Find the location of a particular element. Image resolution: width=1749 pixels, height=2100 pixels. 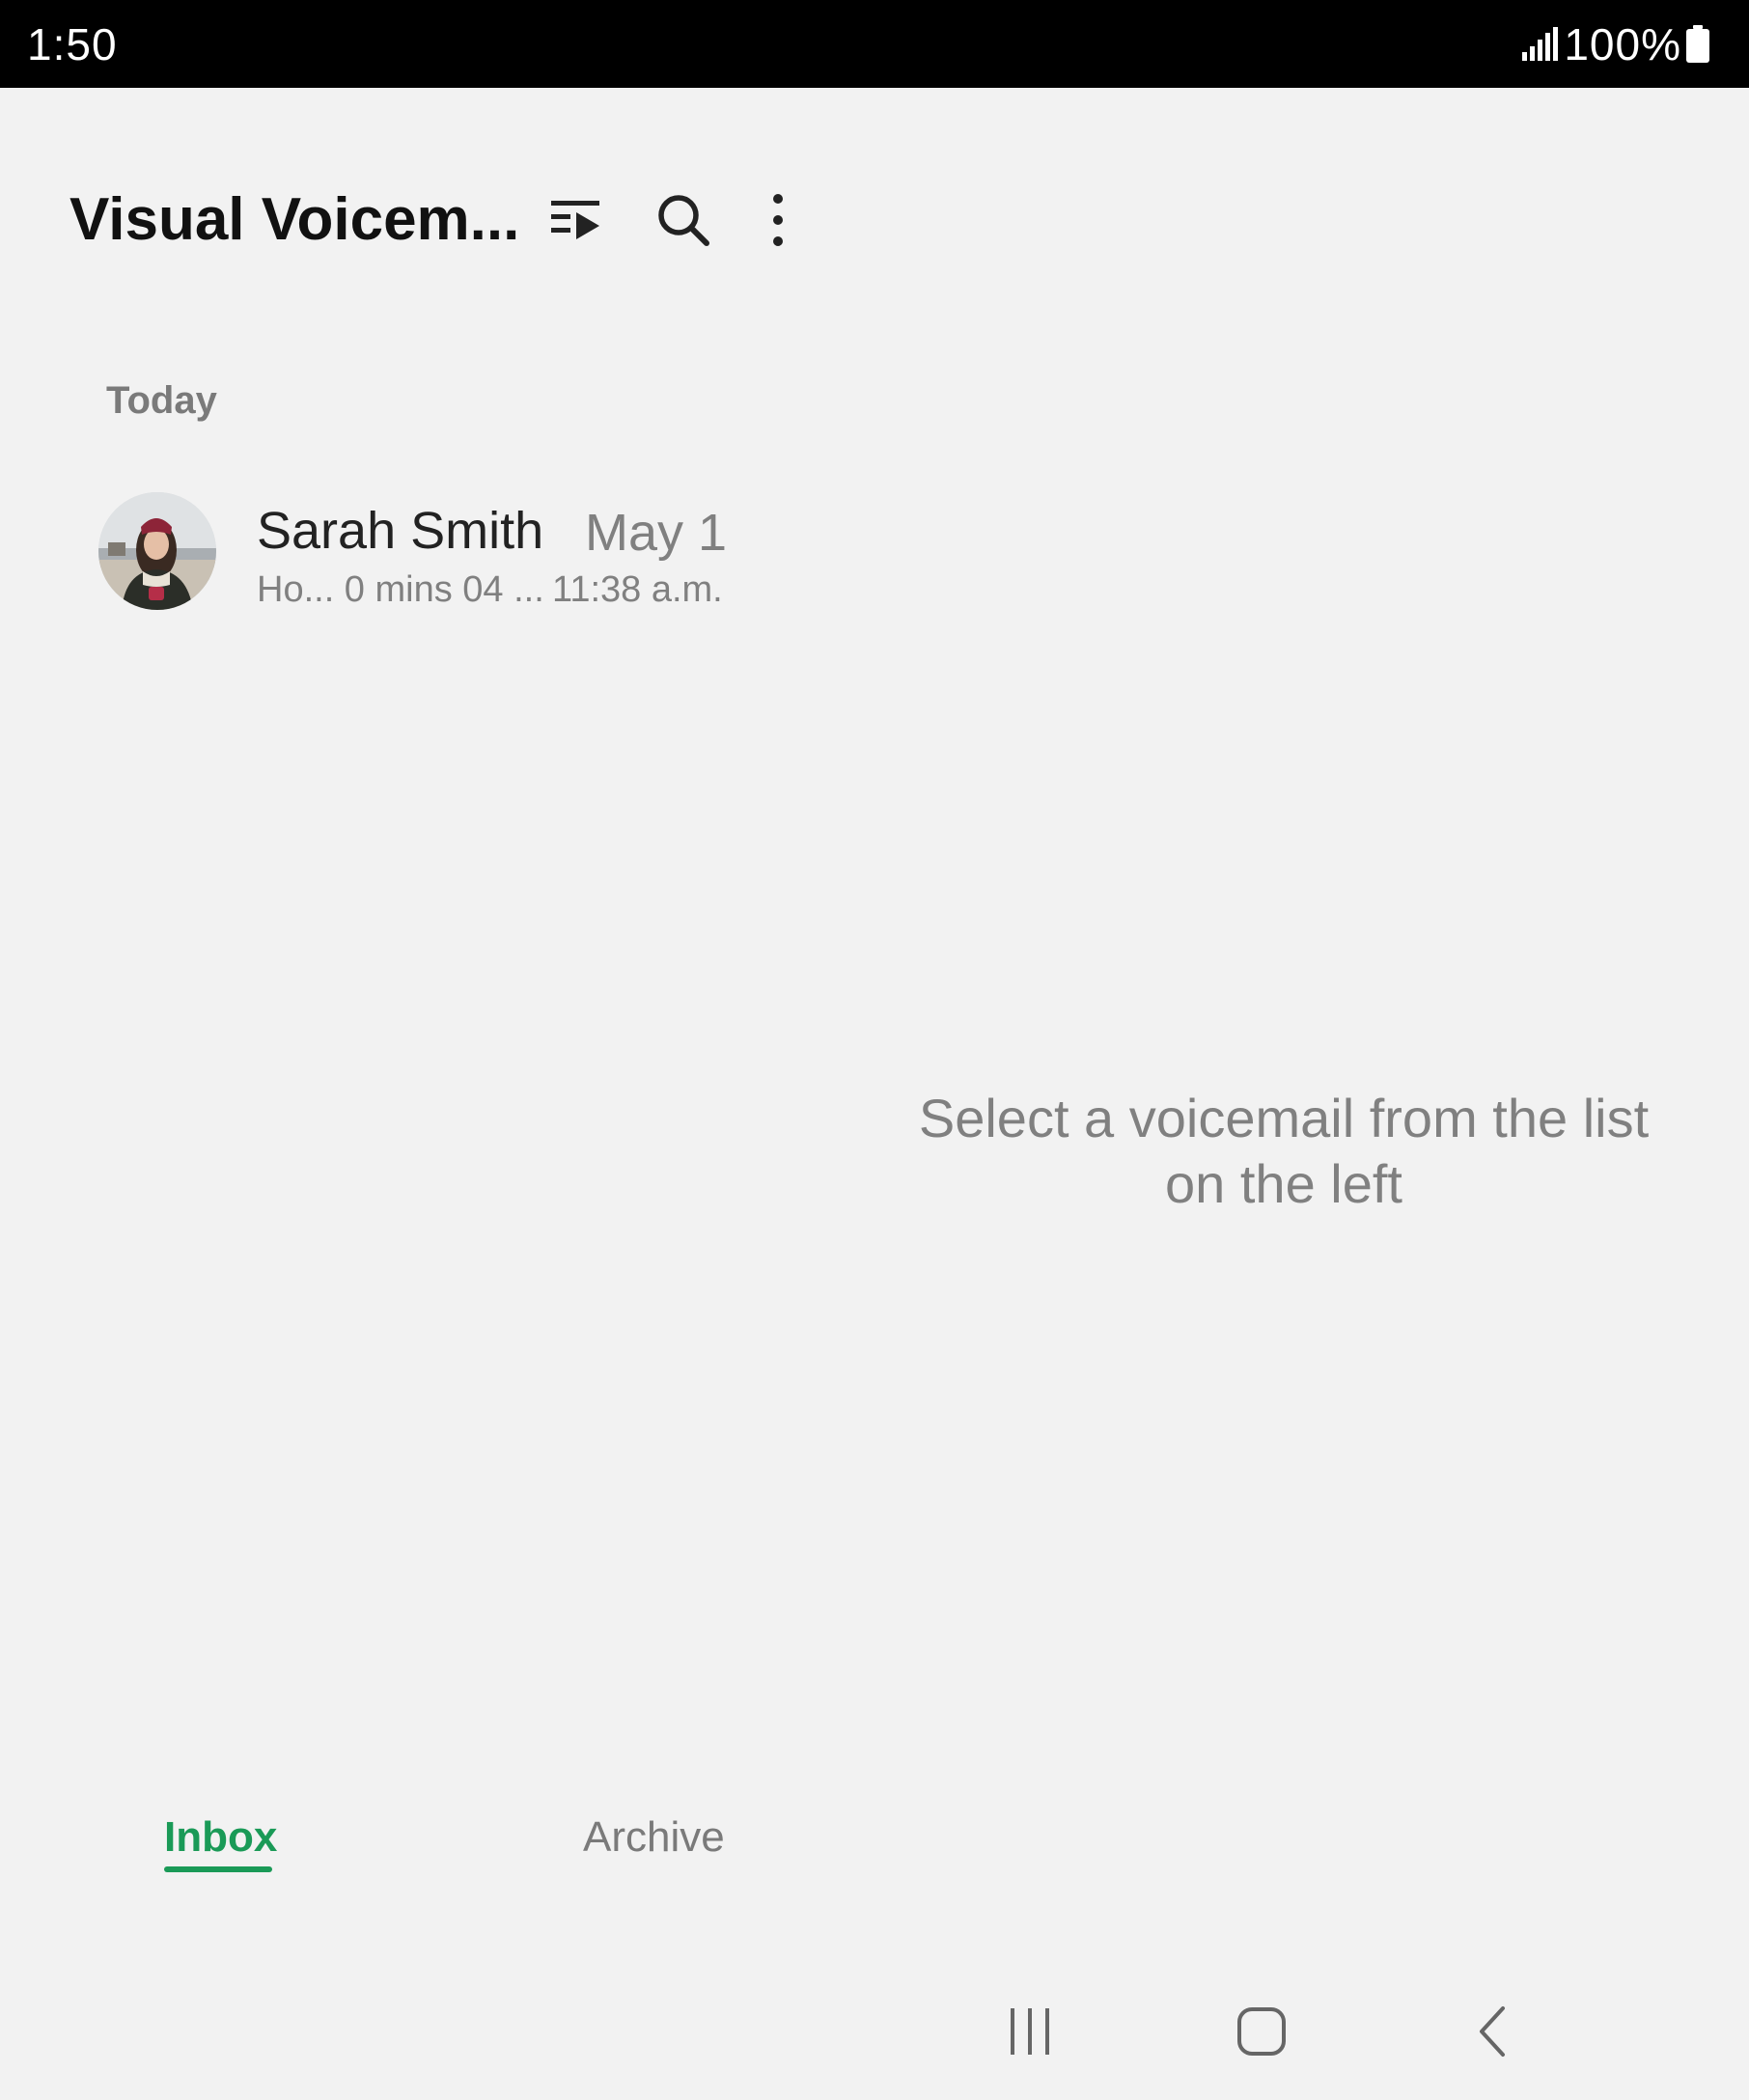

contact-name: Sarah Smith is located at coordinates (400, 531).